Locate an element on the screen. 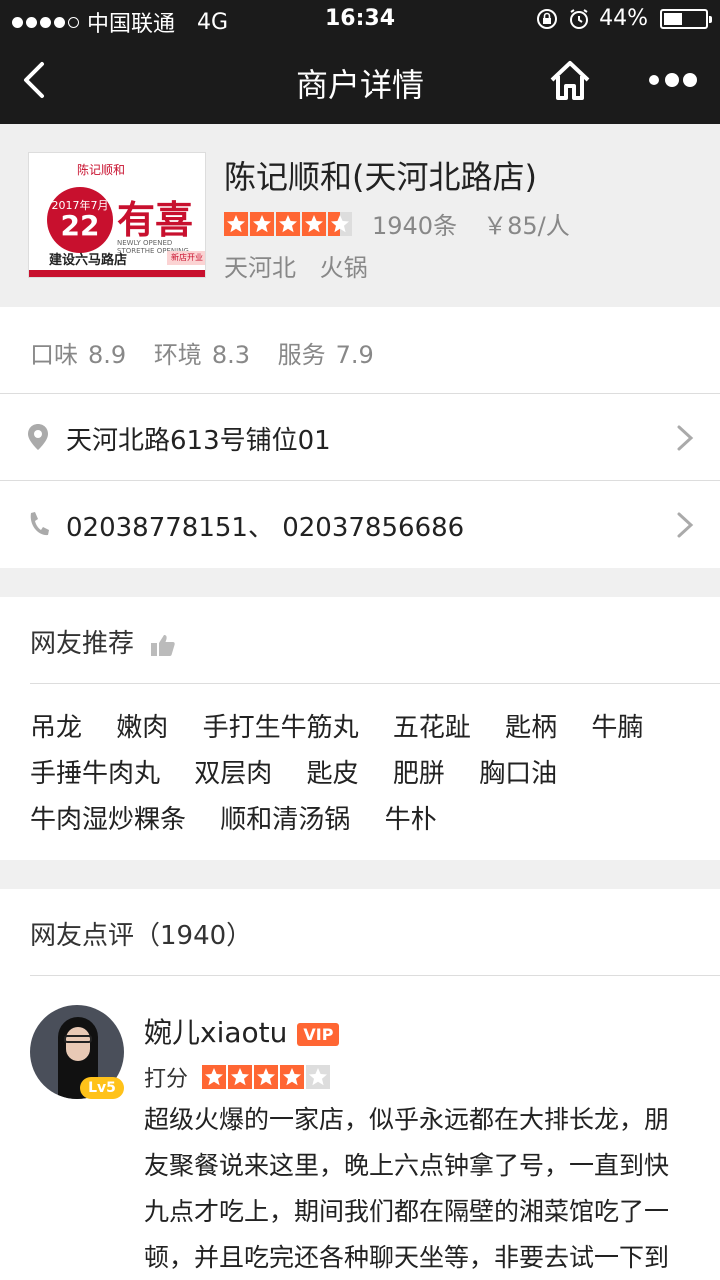  dish-item: 手捶牛肉丸 is located at coordinates (95, 774).